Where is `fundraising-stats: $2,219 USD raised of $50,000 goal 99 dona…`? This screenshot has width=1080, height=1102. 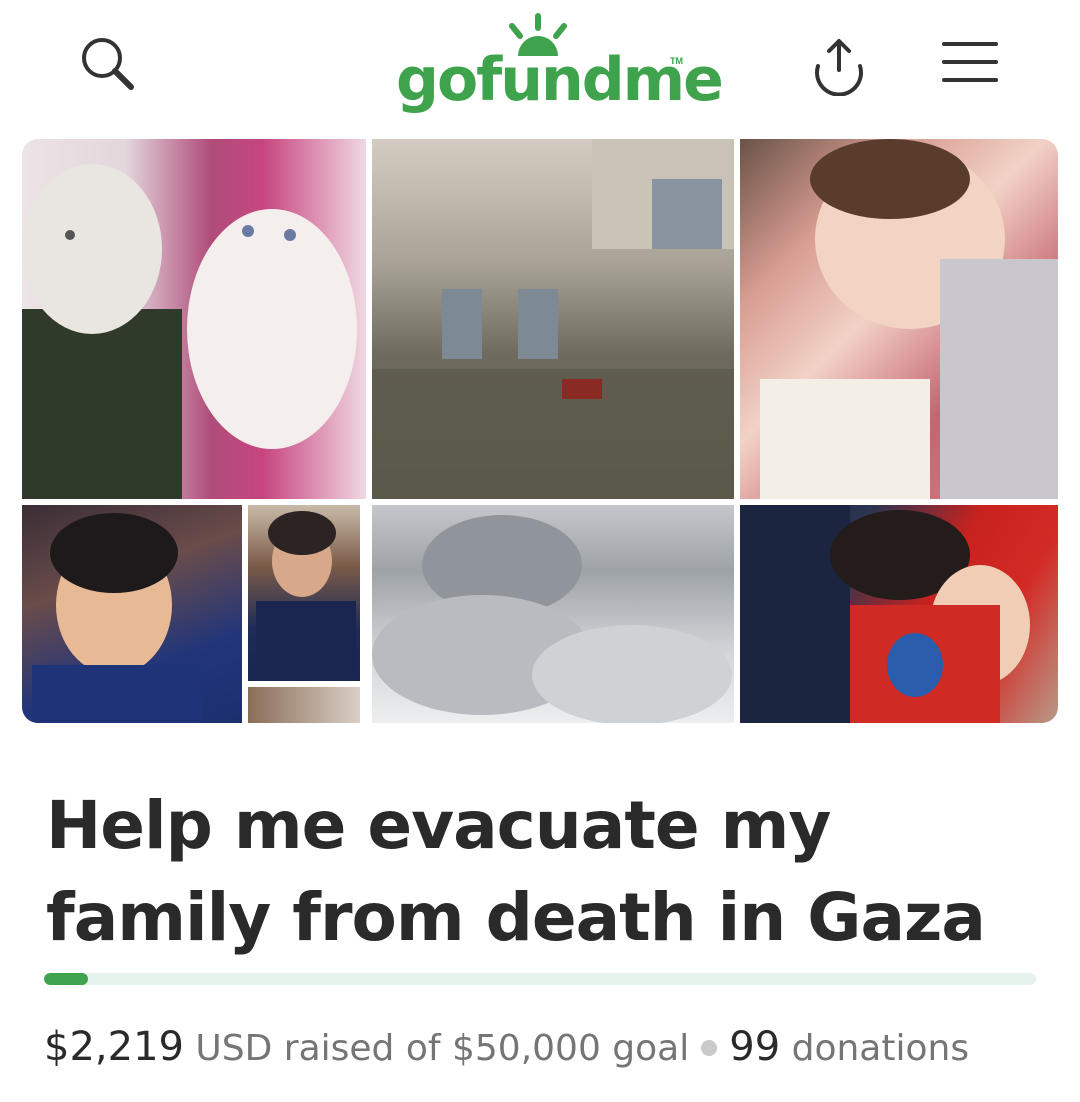
fundraising-stats: $2,219 USD raised of $50,000 goal 99 dona… is located at coordinates (554, 1048).